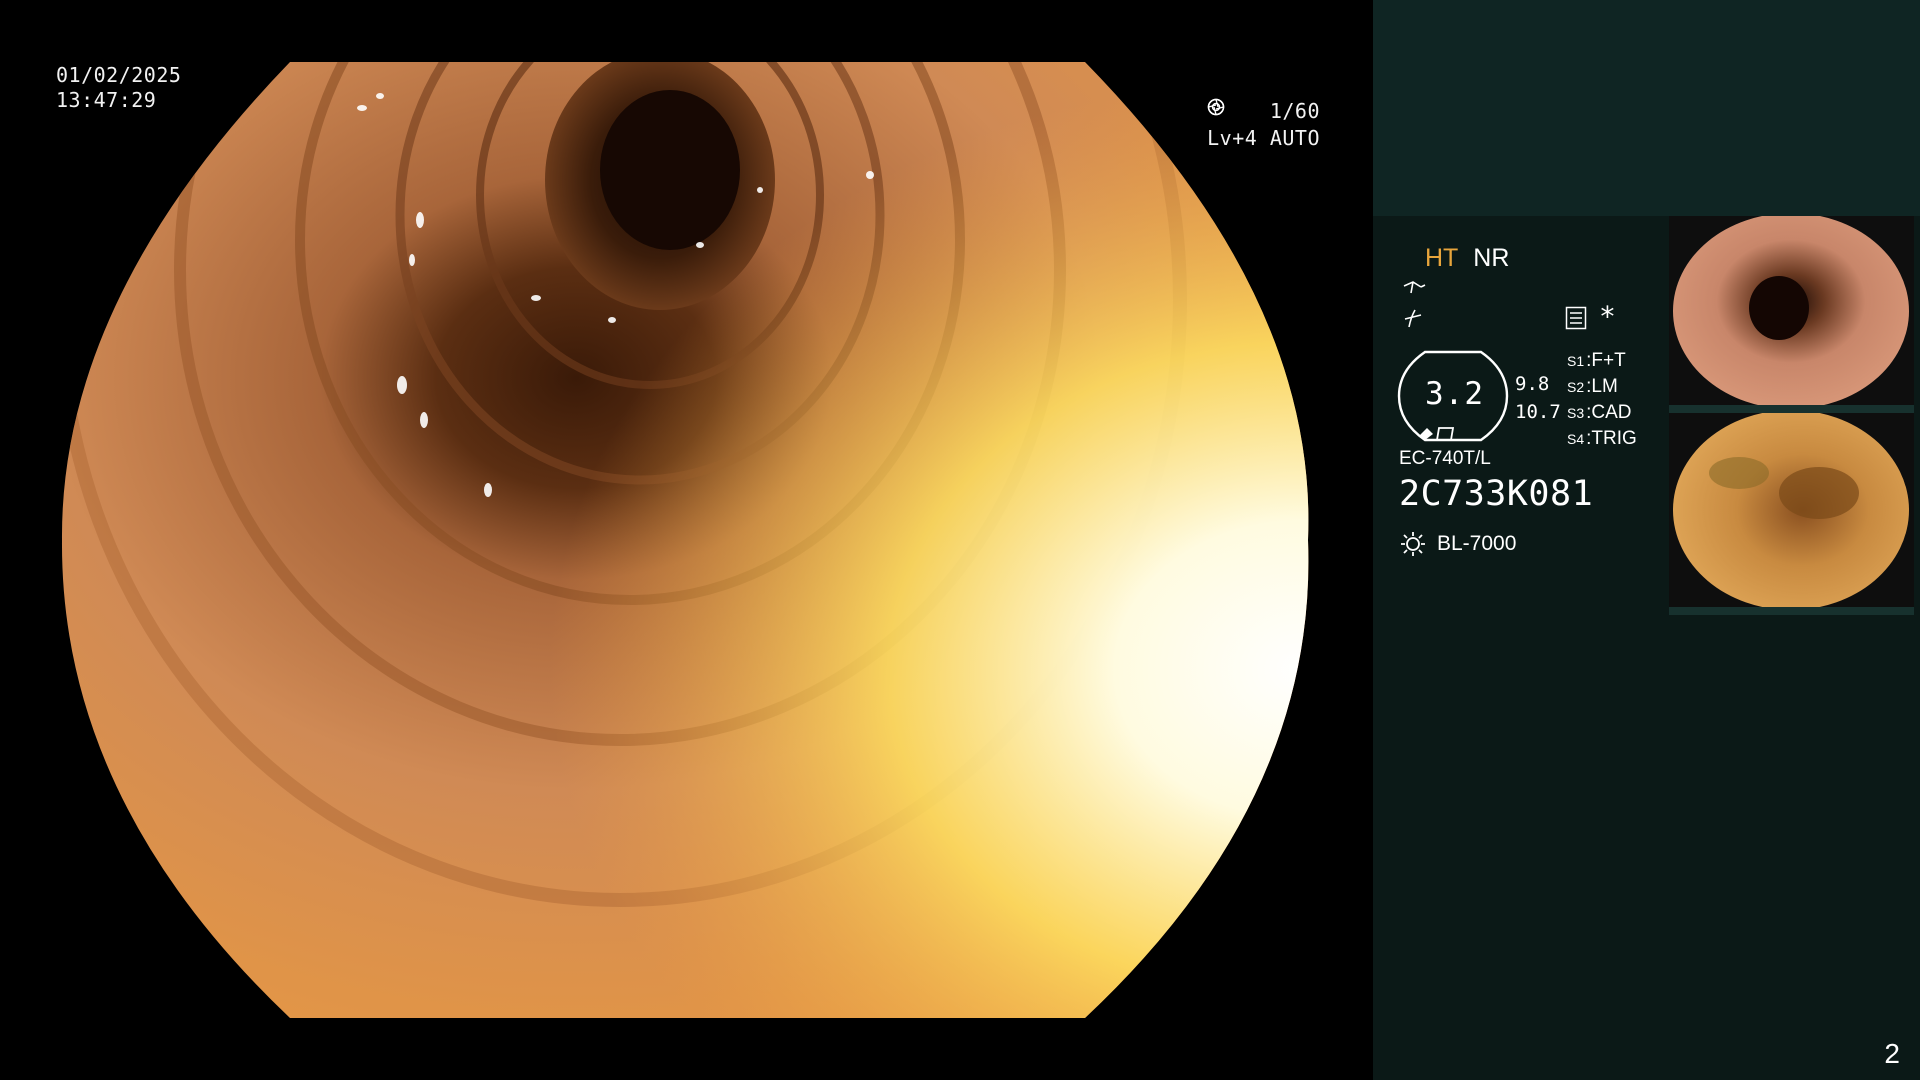 The height and width of the screenshot is (1080, 1920). Describe the element at coordinates (1496, 494) in the screenshot. I see `scope-serial: 2C733K081` at that location.